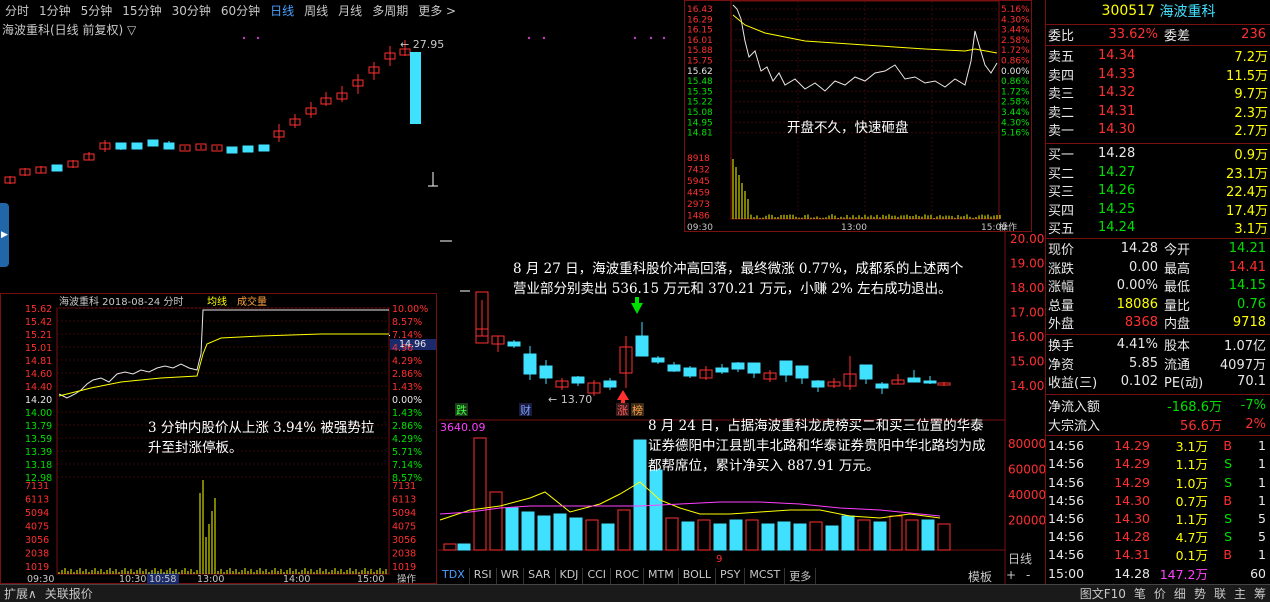 The width and height of the screenshot is (1270, 602). I want to click on indicator-tab-7: MTM, so click(661, 576).